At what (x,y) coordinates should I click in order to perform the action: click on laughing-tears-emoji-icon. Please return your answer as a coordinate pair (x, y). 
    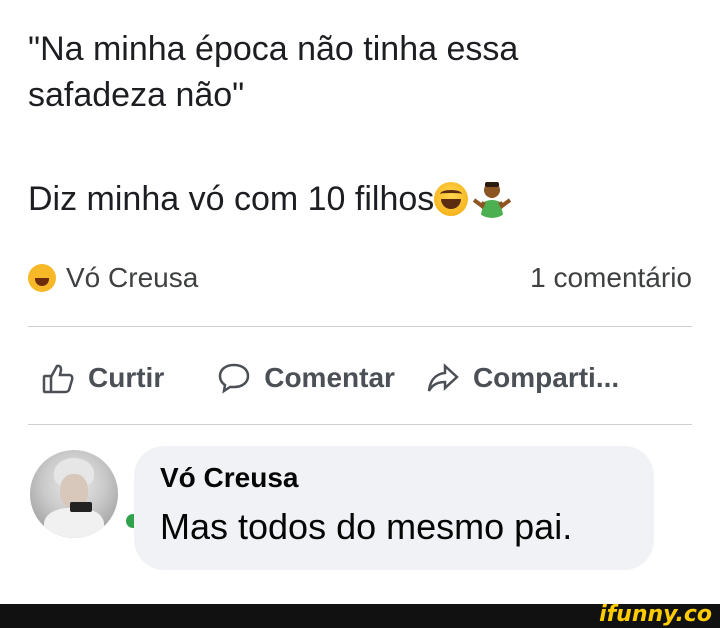
    Looking at the image, I should click on (451, 199).